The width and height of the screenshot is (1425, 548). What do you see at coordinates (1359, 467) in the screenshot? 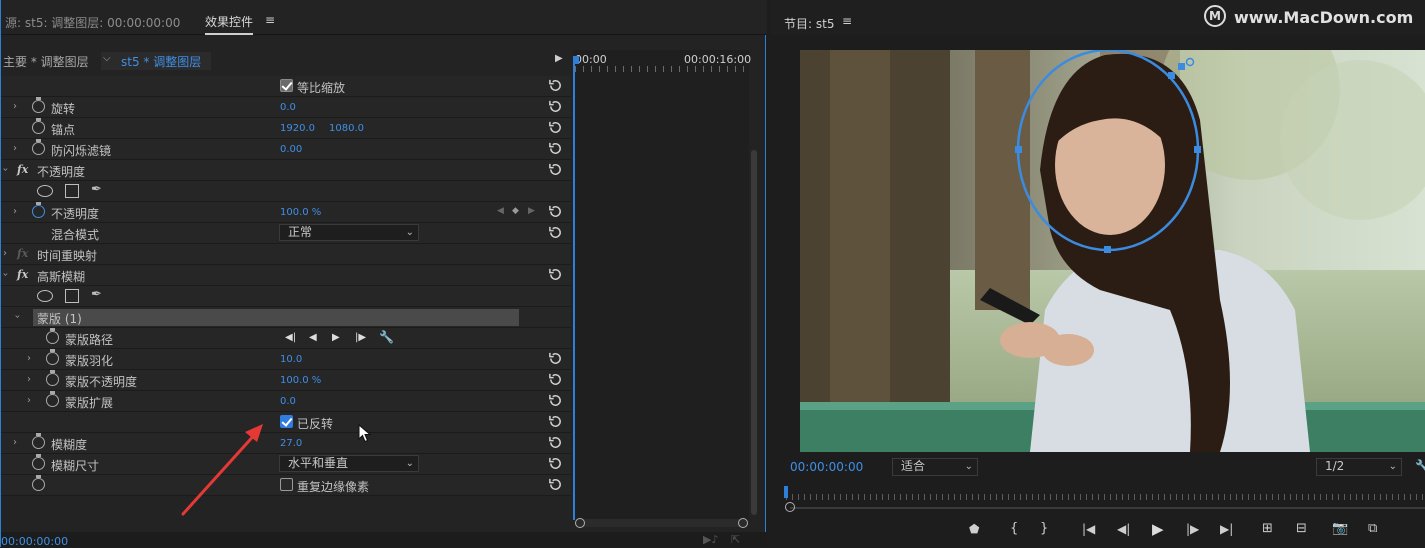
I see `resolution-select: 1/2 ⌄` at bounding box center [1359, 467].